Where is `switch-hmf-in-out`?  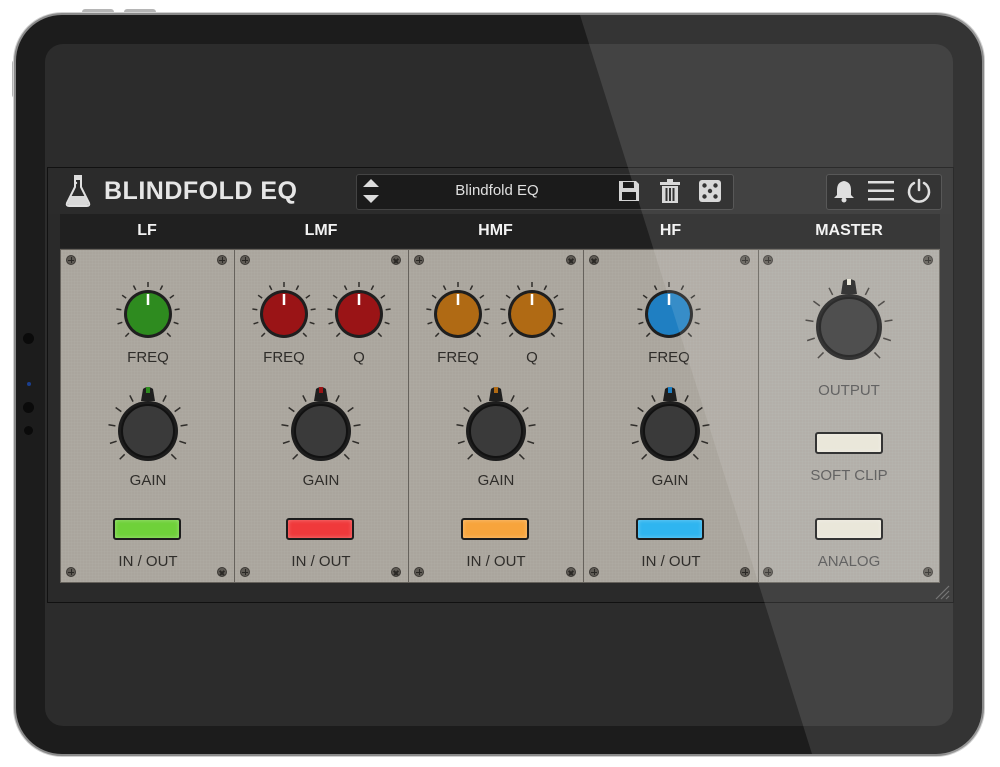
switch-hmf-in-out is located at coordinates (495, 529).